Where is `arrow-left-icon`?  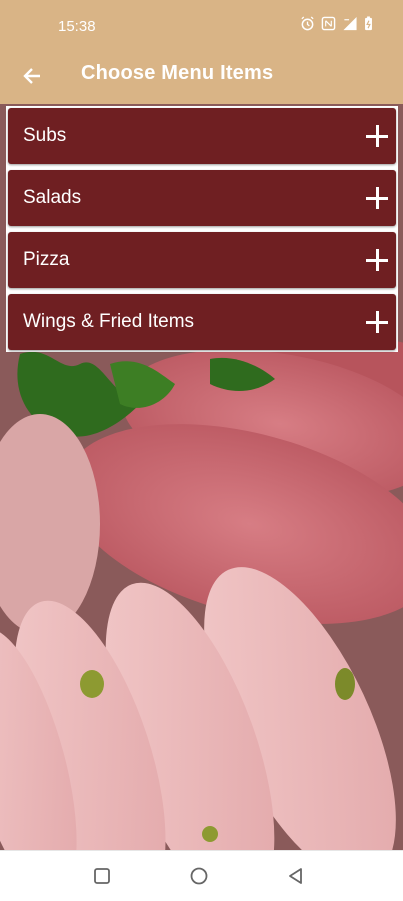 arrow-left-icon is located at coordinates (31, 76).